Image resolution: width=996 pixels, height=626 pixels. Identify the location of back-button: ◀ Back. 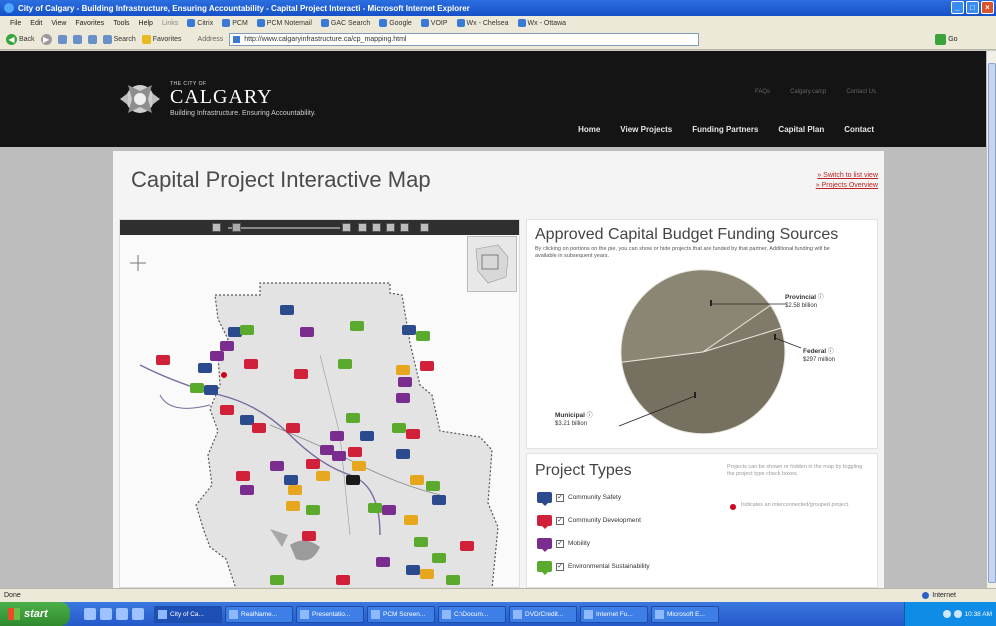
(20, 39).